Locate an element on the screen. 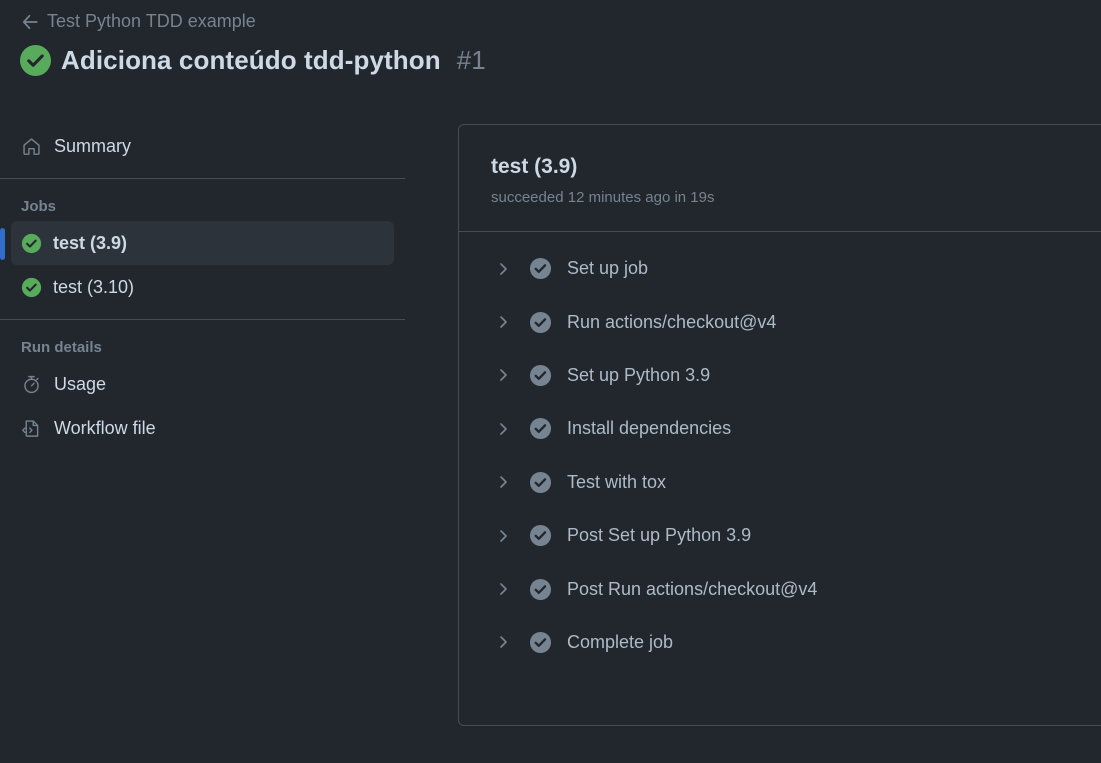 The width and height of the screenshot is (1101, 763). back-link: Test Python TDD example is located at coordinates (138, 21).